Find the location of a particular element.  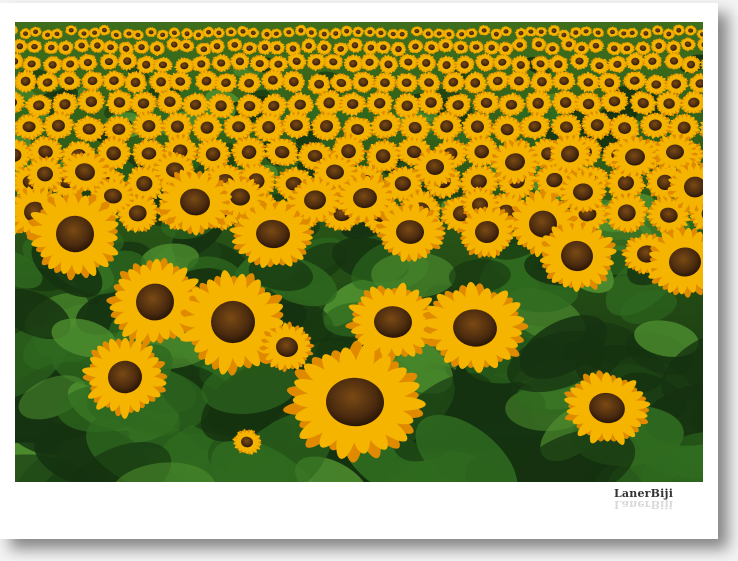

watermark-logo: LanerBiji LanerBiji is located at coordinates (643, 499).